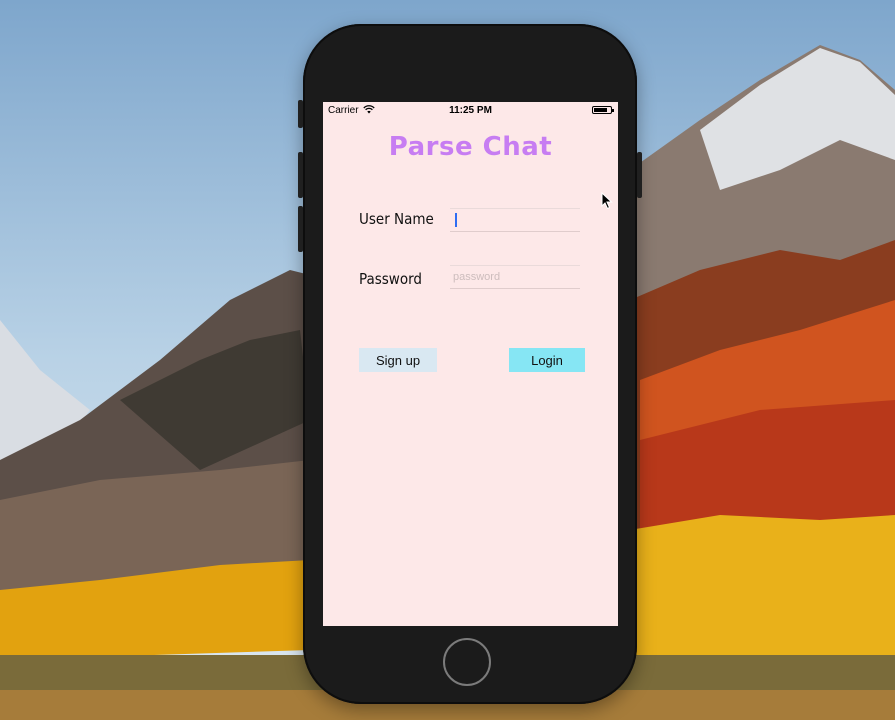 The height and width of the screenshot is (720, 895). What do you see at coordinates (470, 147) in the screenshot?
I see `app-title: Parse Chat` at bounding box center [470, 147].